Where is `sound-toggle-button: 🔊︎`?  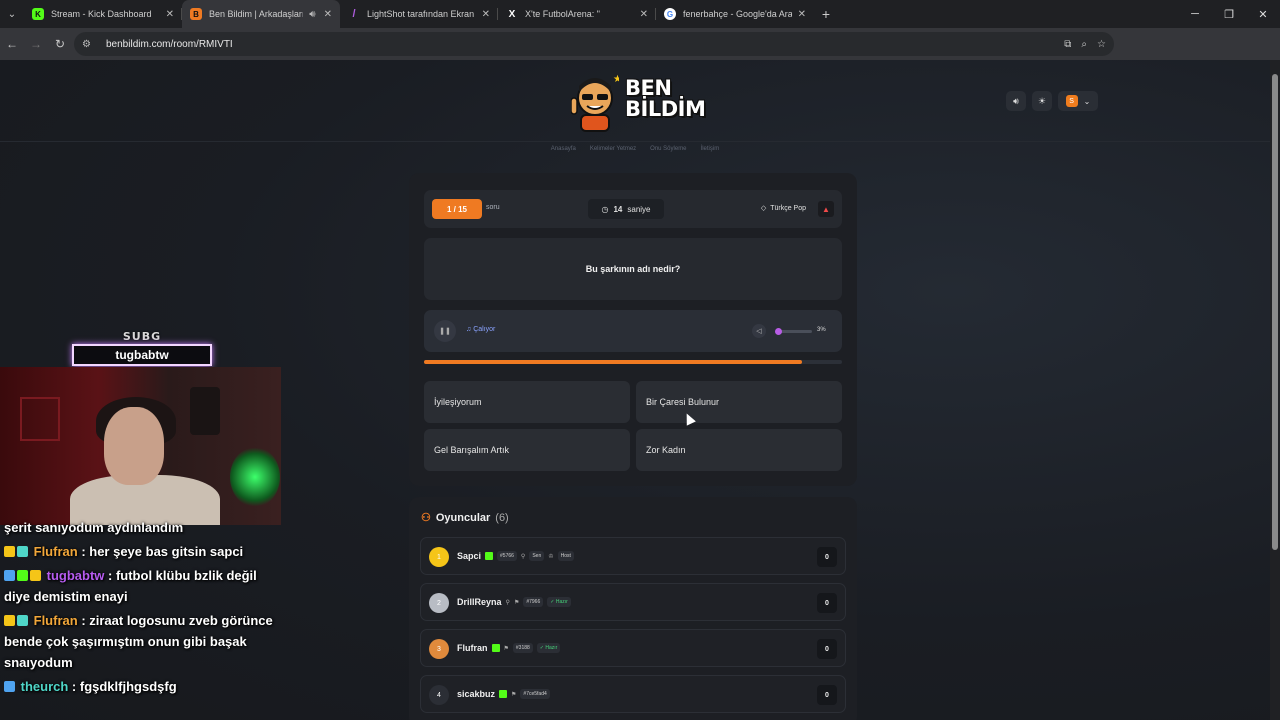
sound-toggle-button: 🔊︎ is located at coordinates (1016, 101).